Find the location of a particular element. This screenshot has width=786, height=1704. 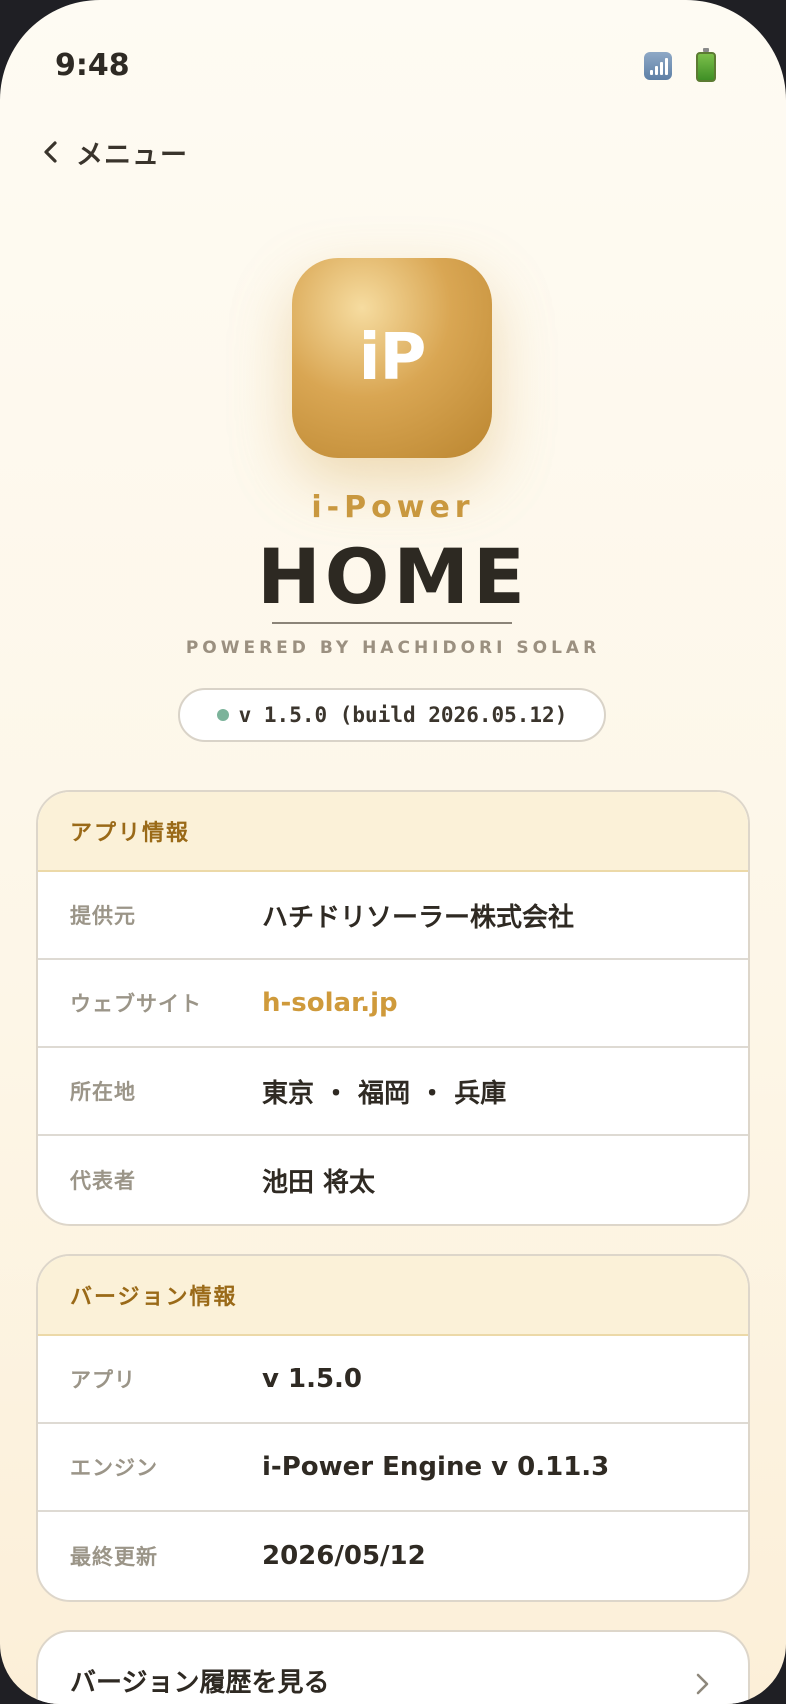

back-button: メニュー is located at coordinates (114, 152).